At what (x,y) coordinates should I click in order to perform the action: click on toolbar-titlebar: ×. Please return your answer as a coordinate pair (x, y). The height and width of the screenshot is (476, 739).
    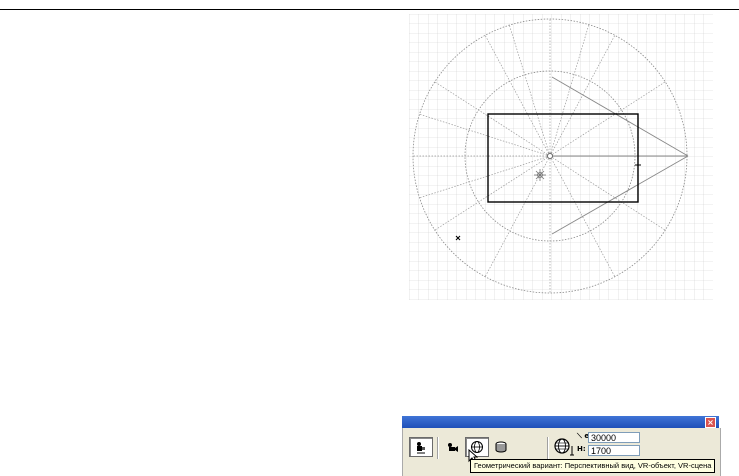
    Looking at the image, I should click on (560, 422).